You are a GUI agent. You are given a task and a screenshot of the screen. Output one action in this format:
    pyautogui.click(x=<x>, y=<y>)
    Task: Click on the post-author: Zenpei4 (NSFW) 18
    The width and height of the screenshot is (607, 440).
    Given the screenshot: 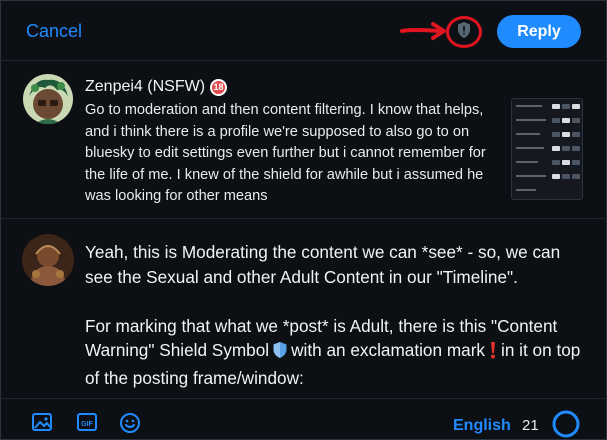 What is the action you would take?
    pyautogui.click(x=156, y=87)
    